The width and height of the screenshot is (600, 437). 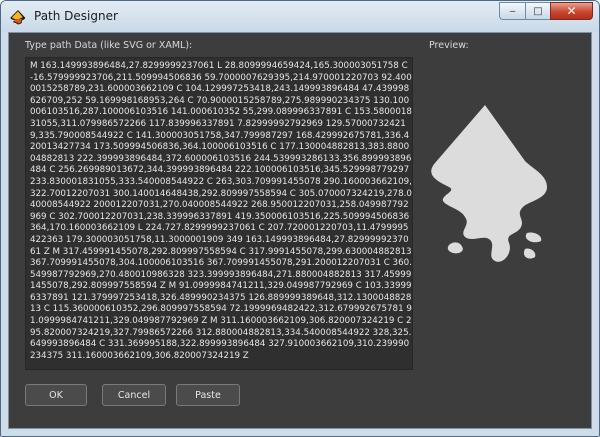 I want to click on inkscape-logo-shape-icon, so click(x=489, y=183).